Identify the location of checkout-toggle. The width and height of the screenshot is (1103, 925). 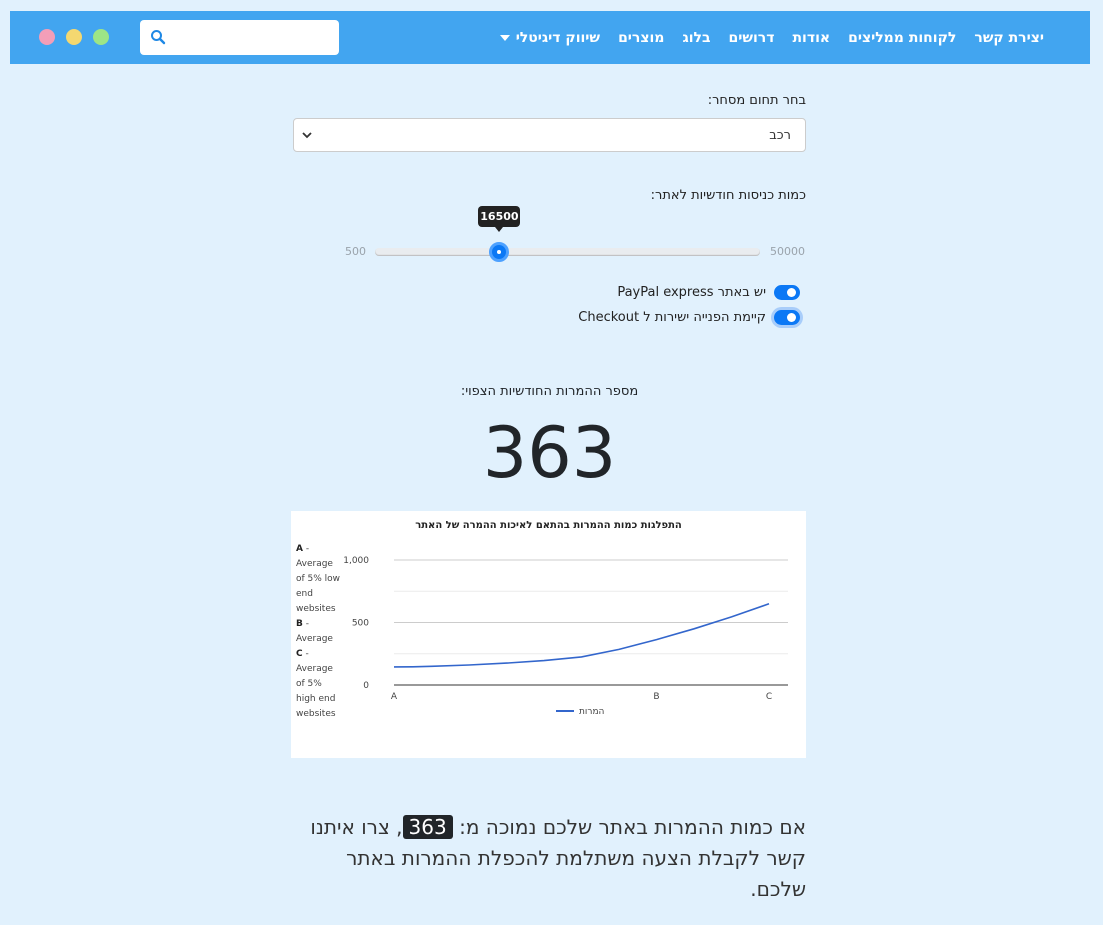
(787, 317).